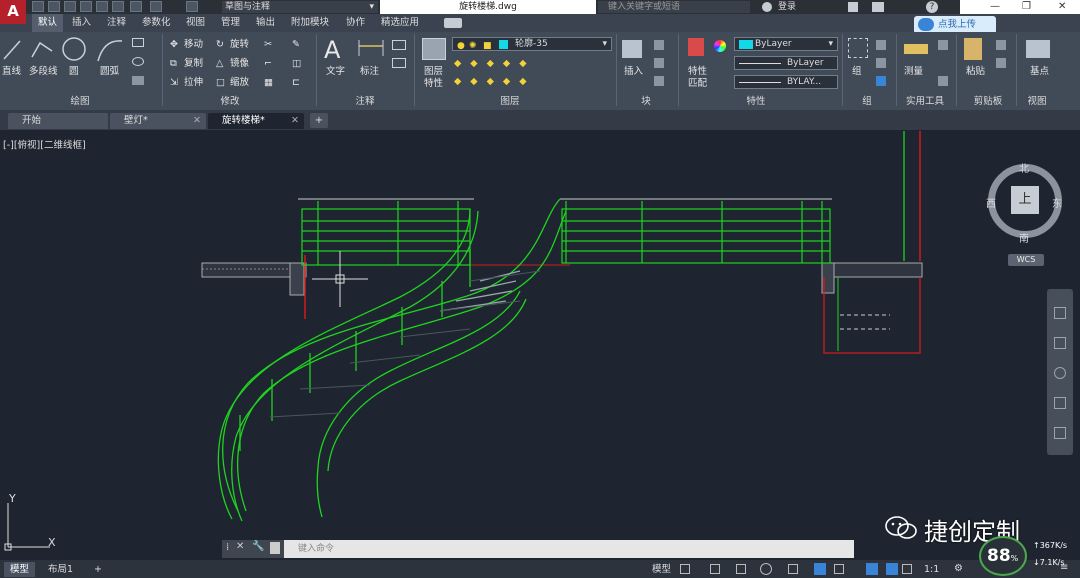 This screenshot has height=578, width=1080. I want to click on cloud-icon, so click(102, 6).